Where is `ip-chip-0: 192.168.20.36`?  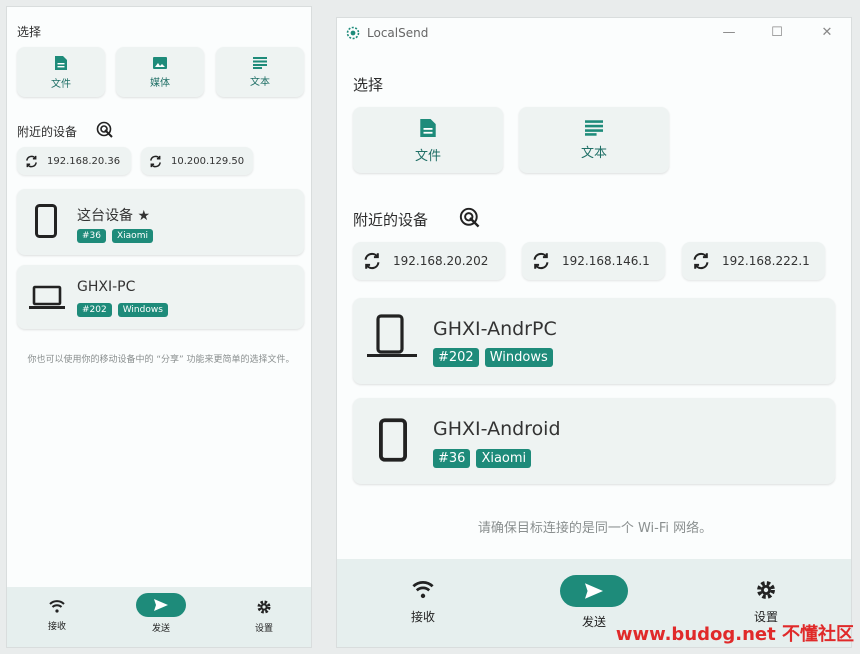
ip-chip-0: 192.168.20.36 is located at coordinates (74, 161).